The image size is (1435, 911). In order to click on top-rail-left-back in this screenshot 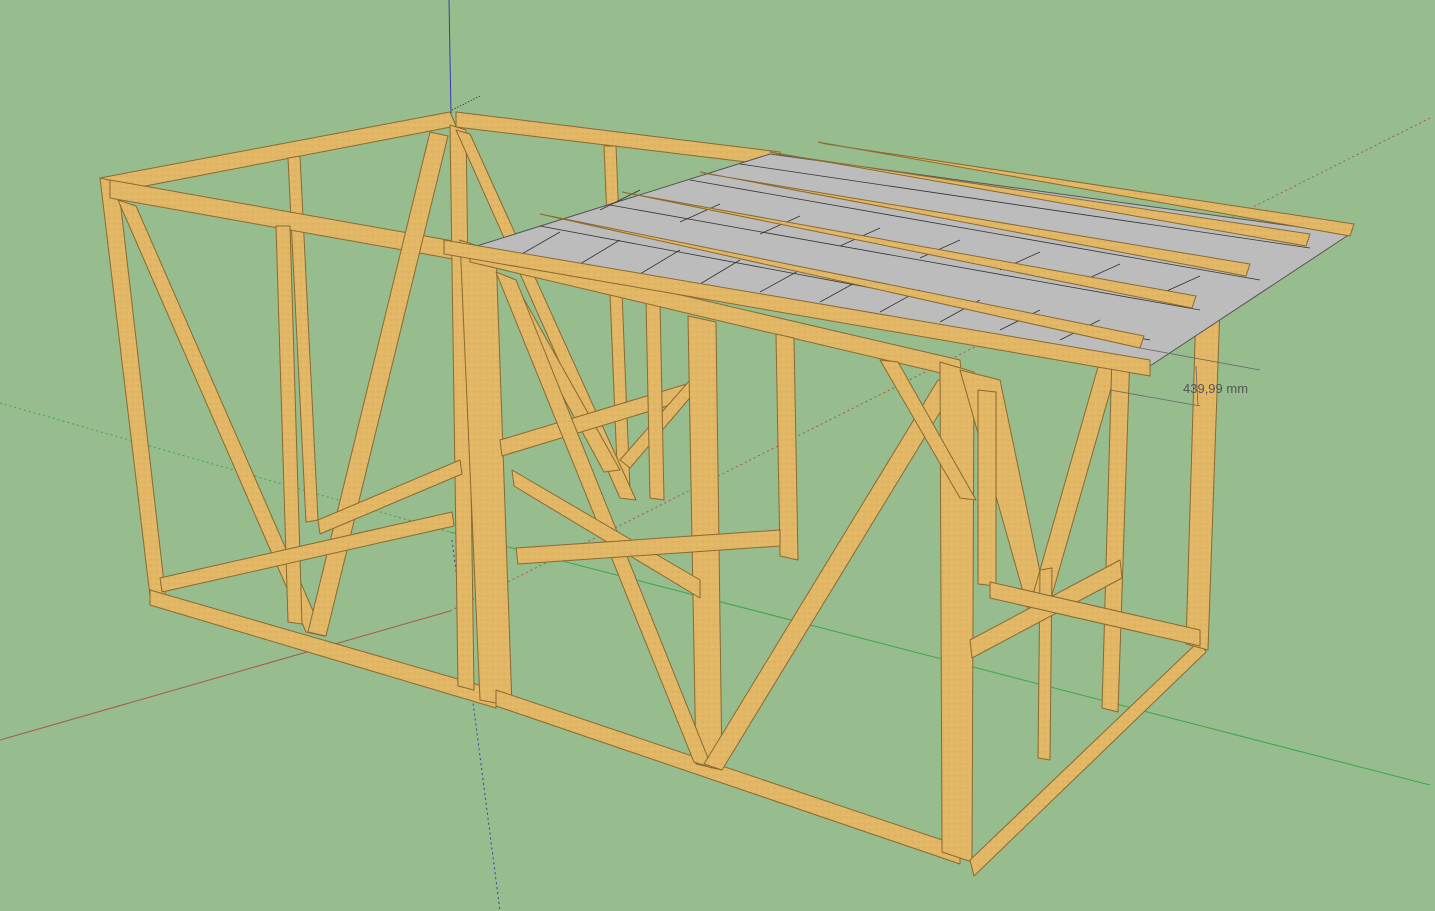, I will do `click(278, 153)`.